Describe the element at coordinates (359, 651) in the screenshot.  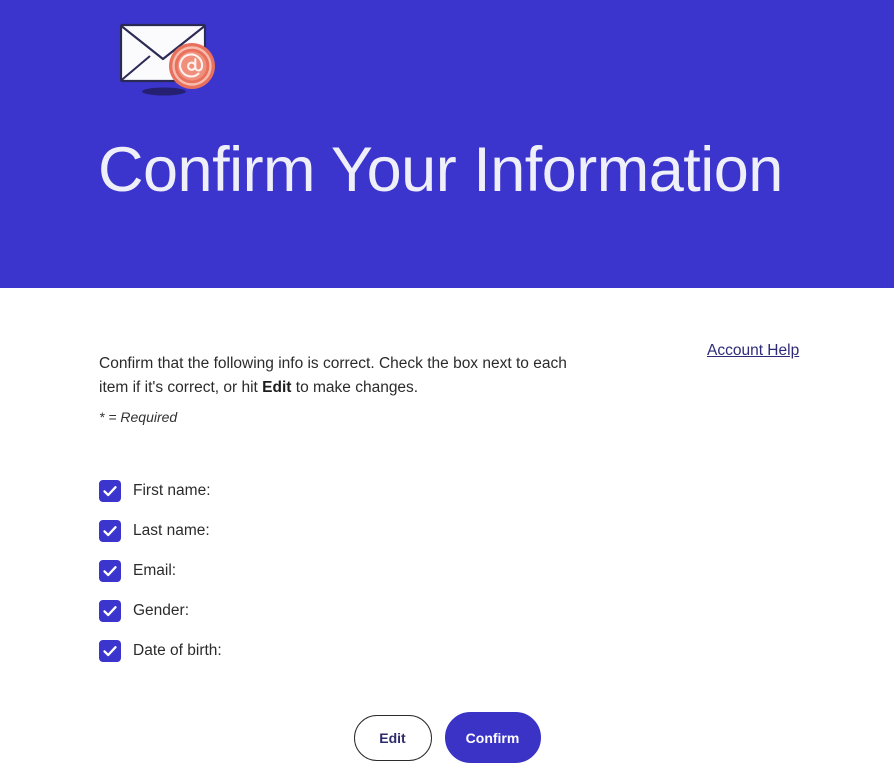
I see `checklist-item-date-of-birth: Date of birth:` at that location.